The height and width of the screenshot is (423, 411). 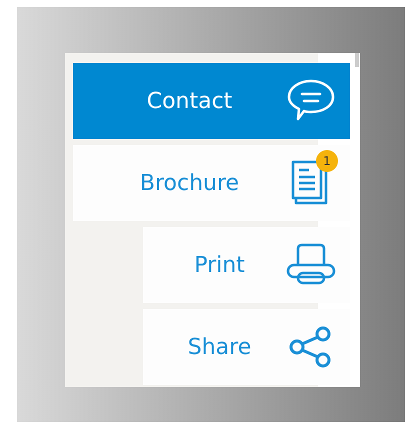 I want to click on count-badge: 1, so click(x=327, y=161).